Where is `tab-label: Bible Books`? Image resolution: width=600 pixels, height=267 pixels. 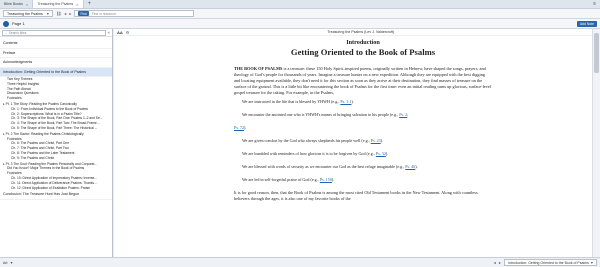 tab-label: Bible Books is located at coordinates (13, 4).